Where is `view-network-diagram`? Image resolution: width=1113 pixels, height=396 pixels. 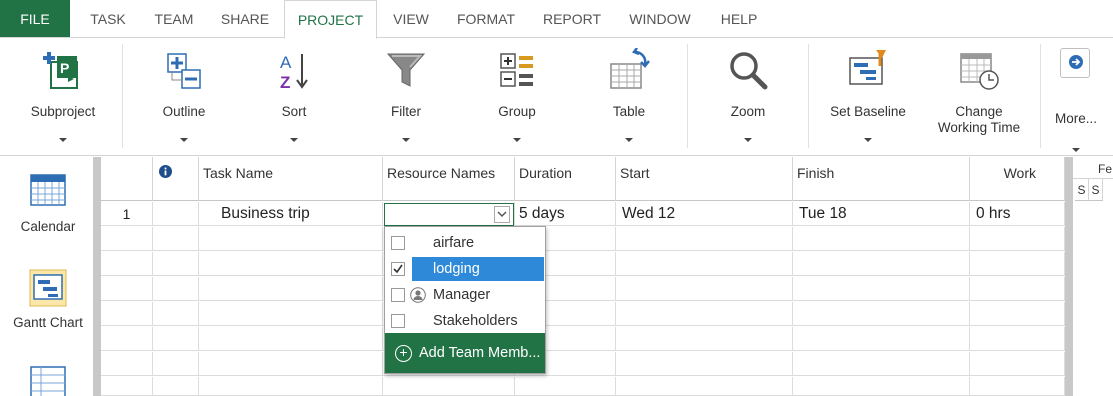
view-network-diagram is located at coordinates (48, 376).